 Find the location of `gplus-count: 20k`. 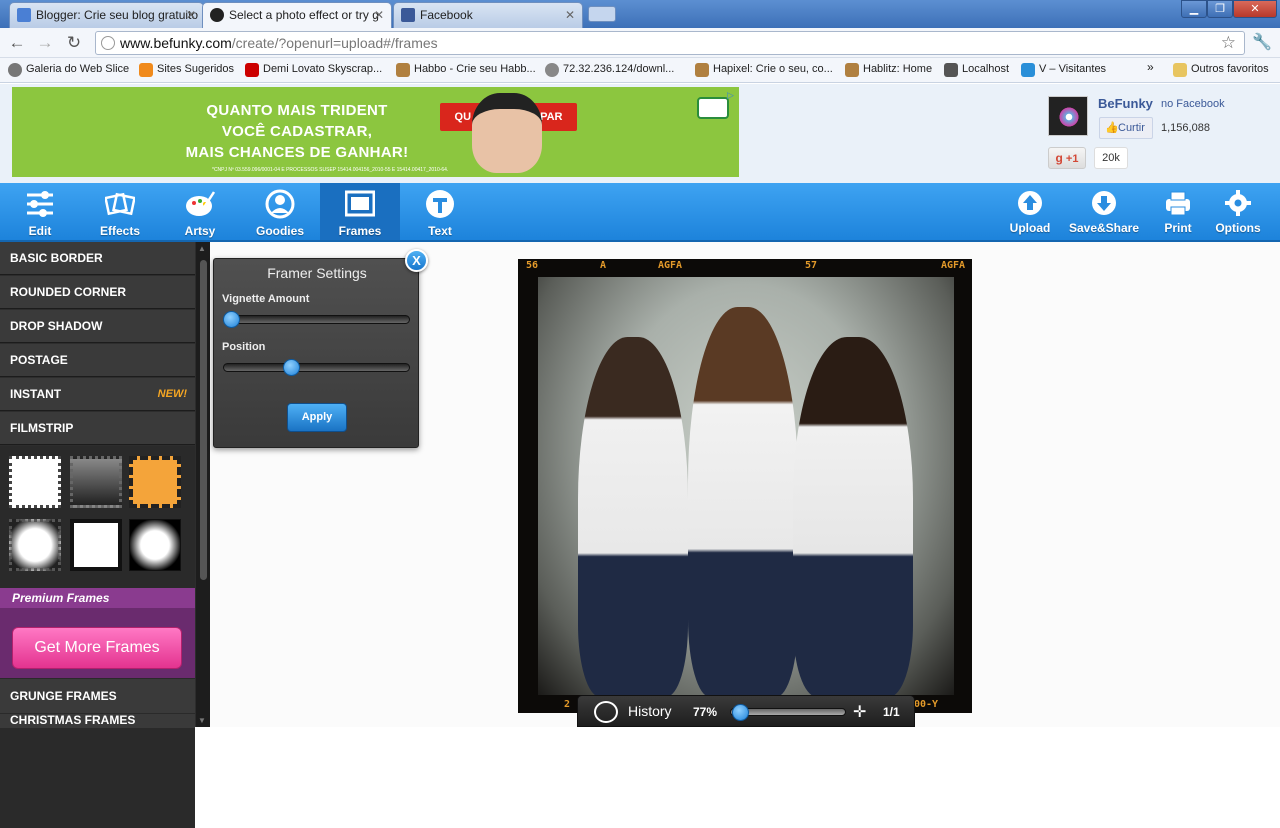

gplus-count: 20k is located at coordinates (1111, 158).